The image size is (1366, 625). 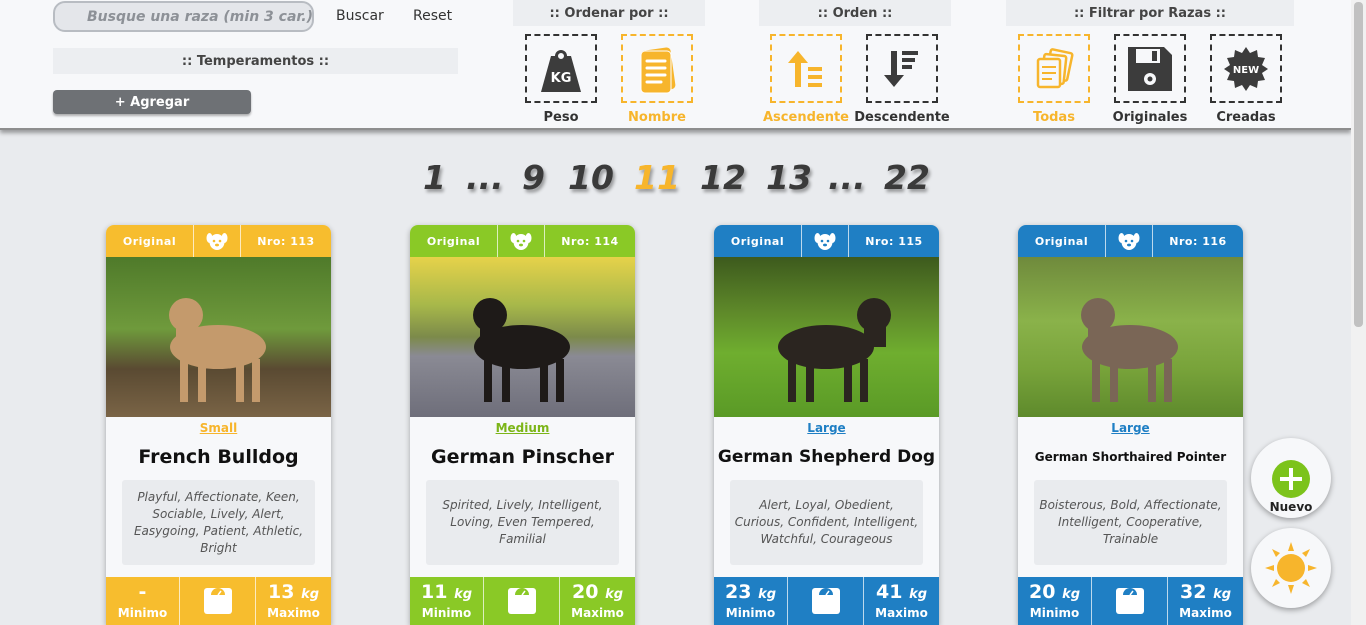 What do you see at coordinates (218, 428) in the screenshot?
I see `card-size: Small` at bounding box center [218, 428].